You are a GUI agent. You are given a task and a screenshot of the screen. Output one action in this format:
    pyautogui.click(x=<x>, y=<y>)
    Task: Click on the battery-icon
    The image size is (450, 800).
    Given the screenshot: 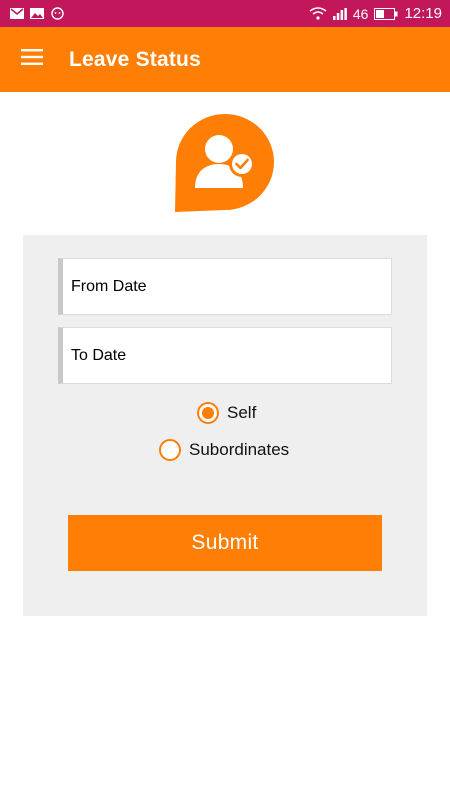 What is the action you would take?
    pyautogui.click(x=386, y=13)
    